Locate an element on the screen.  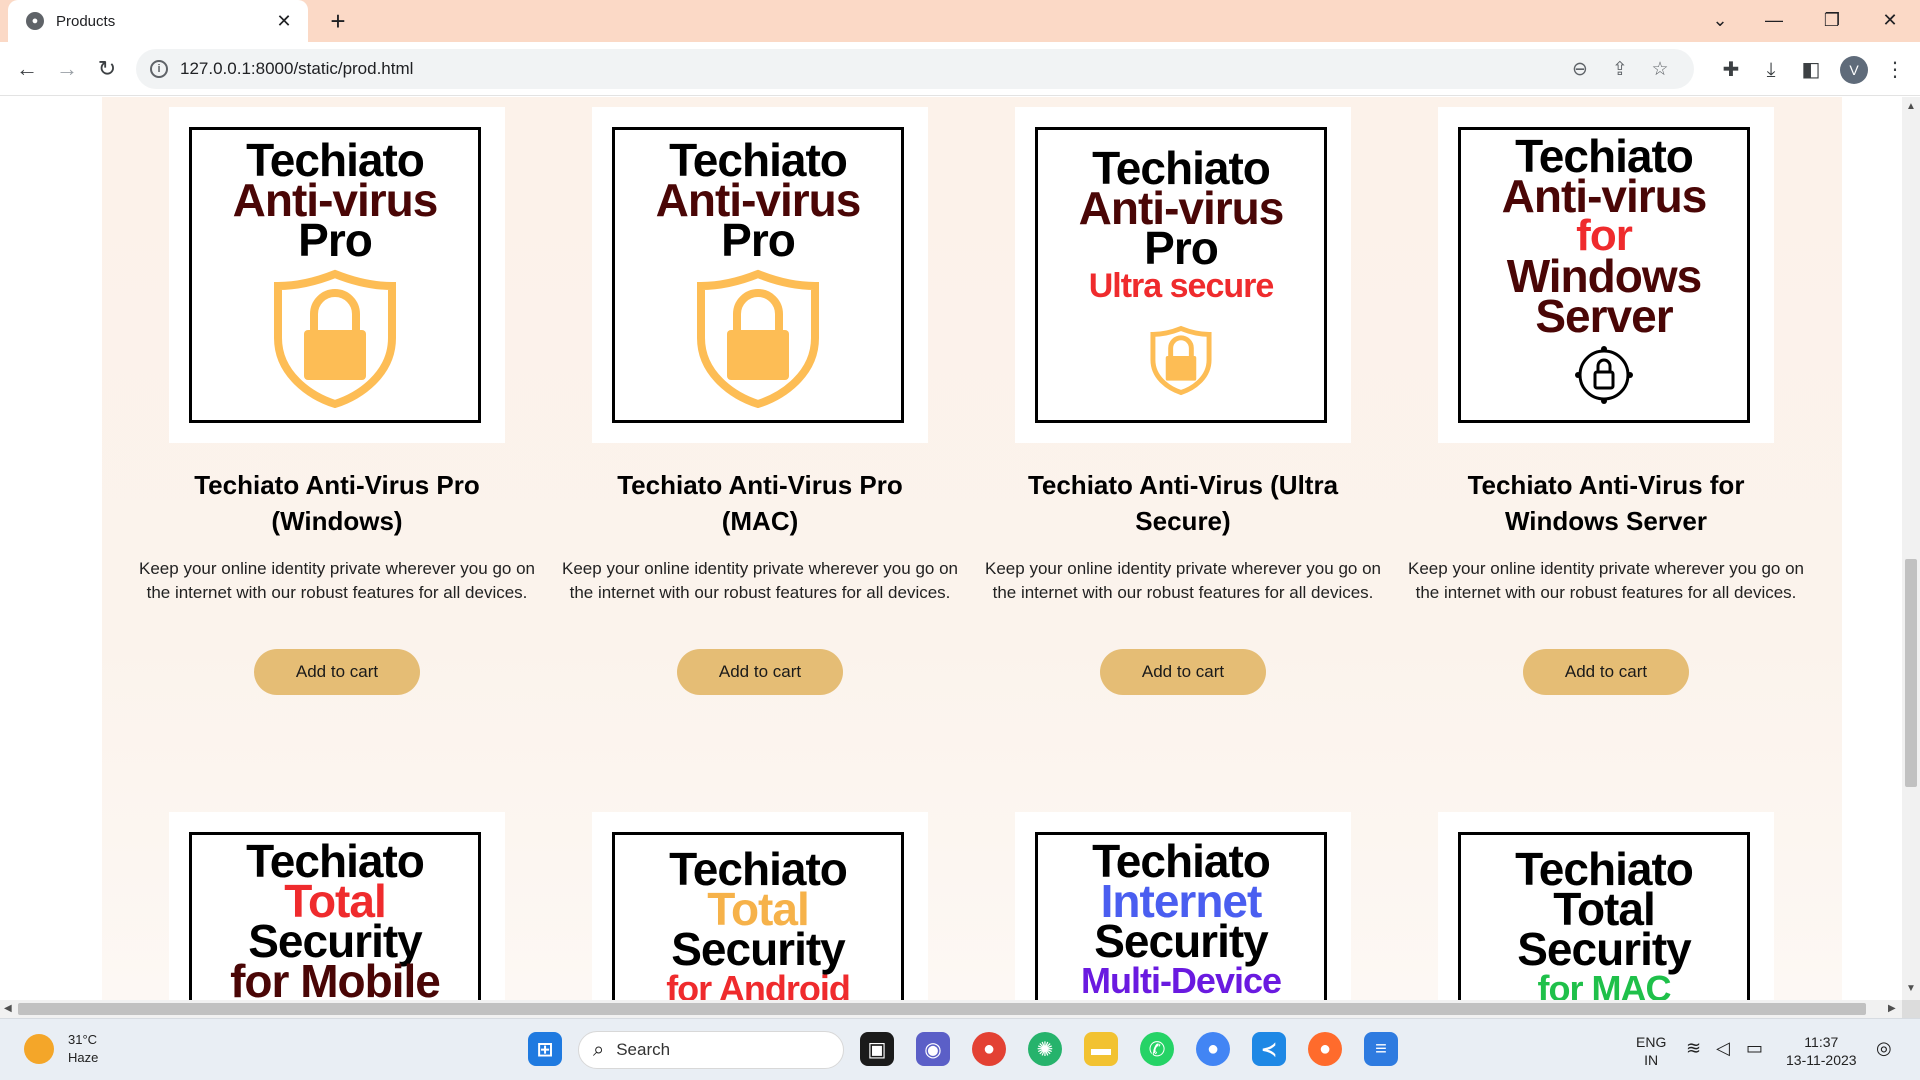
forward-icon: → is located at coordinates (67, 69).